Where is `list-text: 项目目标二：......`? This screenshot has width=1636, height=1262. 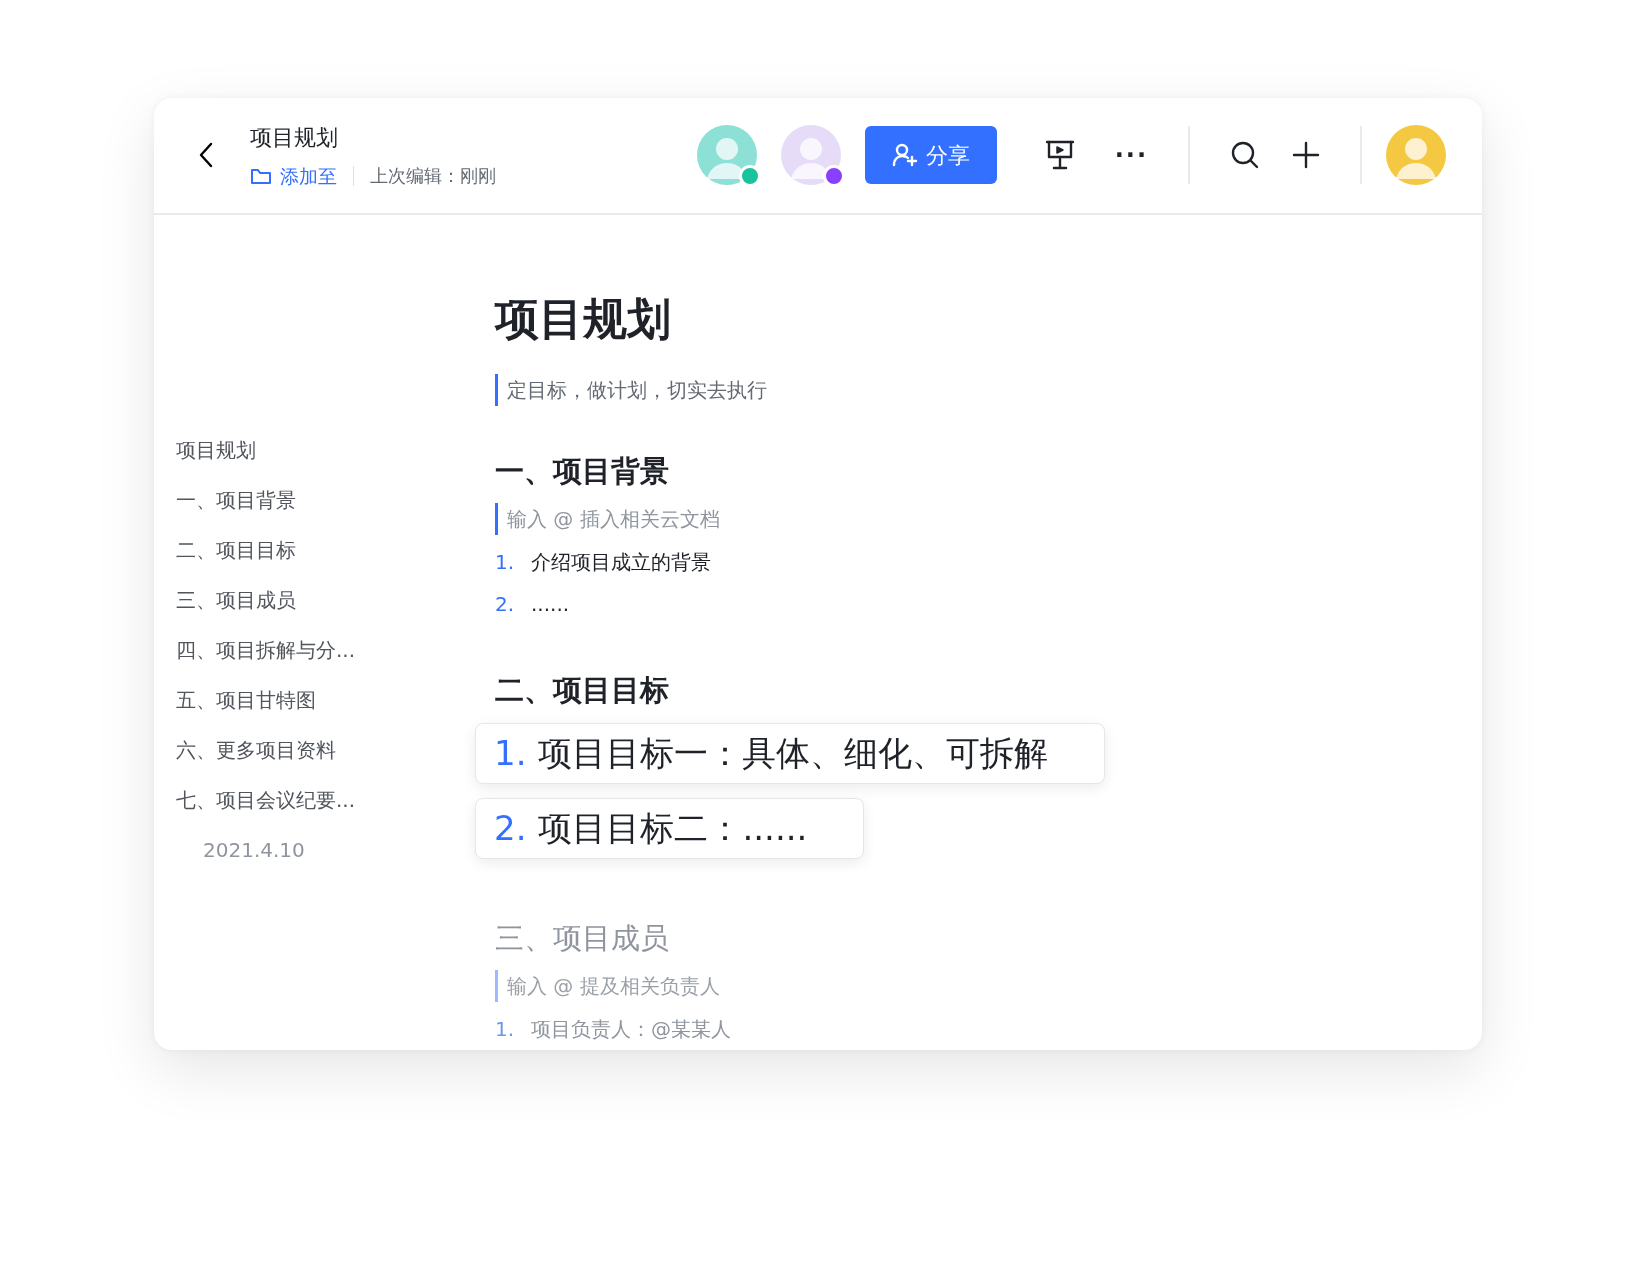 list-text: 项目目标二：...... is located at coordinates (673, 828).